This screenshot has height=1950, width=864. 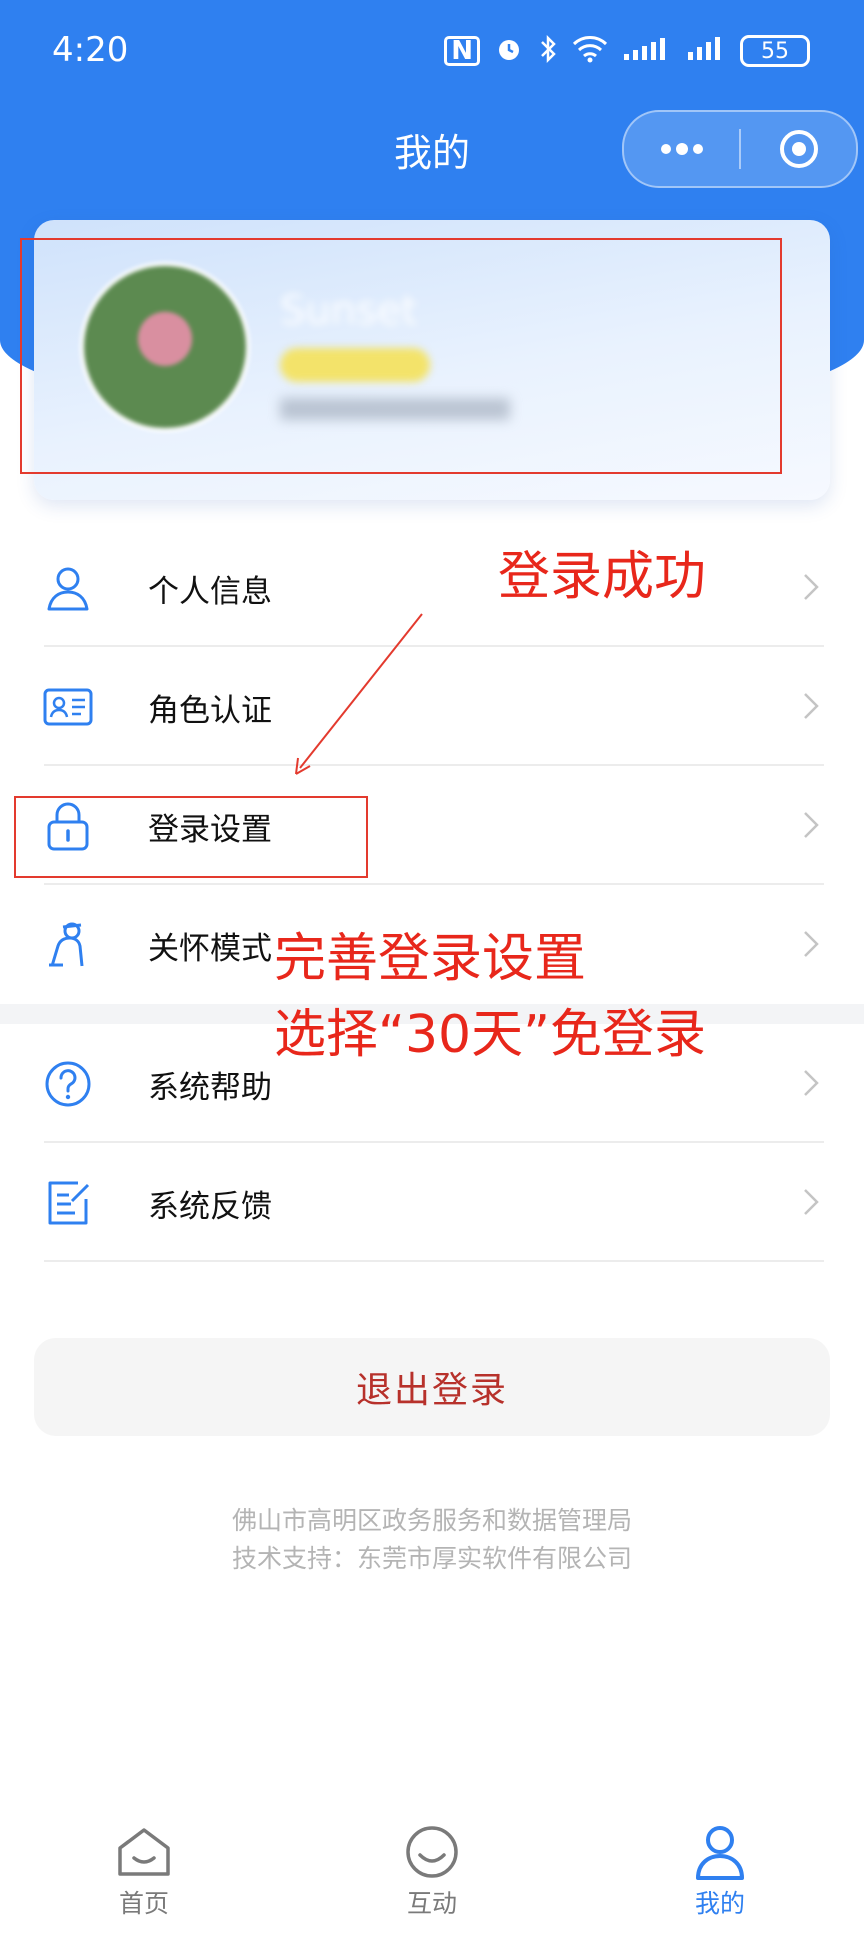 I want to click on annotation-instruction-line1: 完善登录设置, so click(x=430, y=959).